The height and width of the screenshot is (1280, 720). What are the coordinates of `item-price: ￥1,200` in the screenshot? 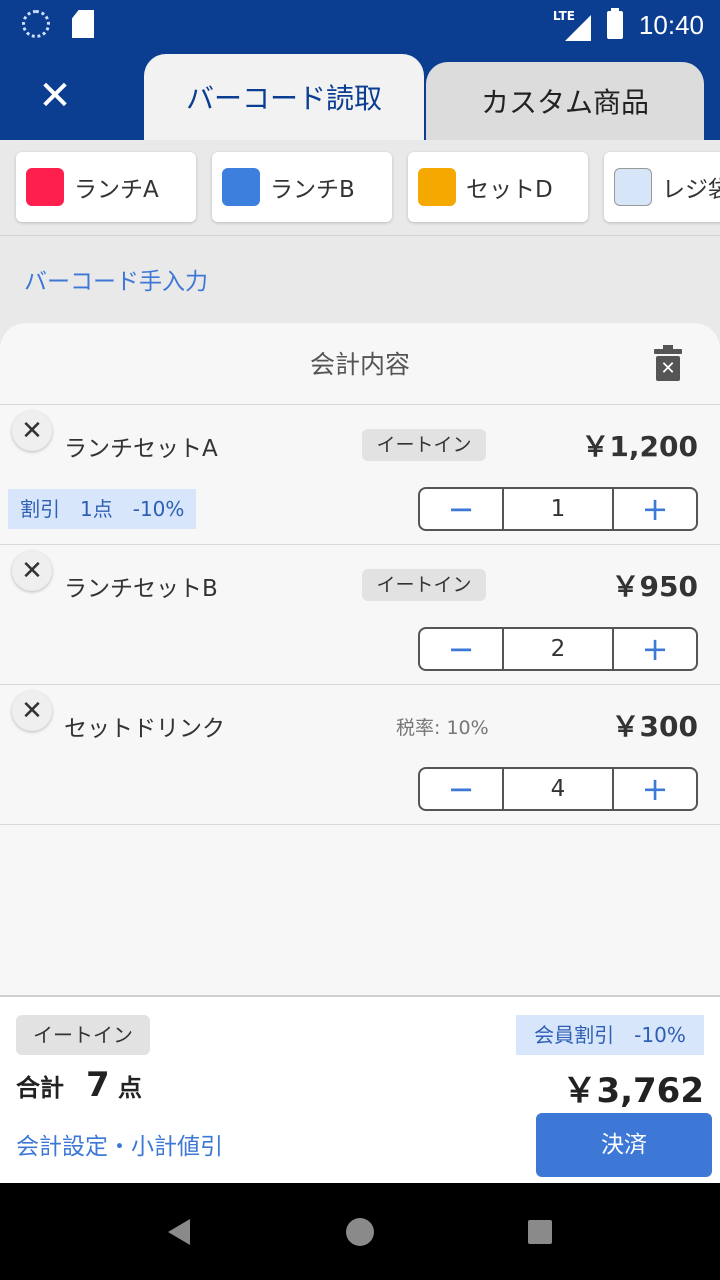 It's located at (639, 446).